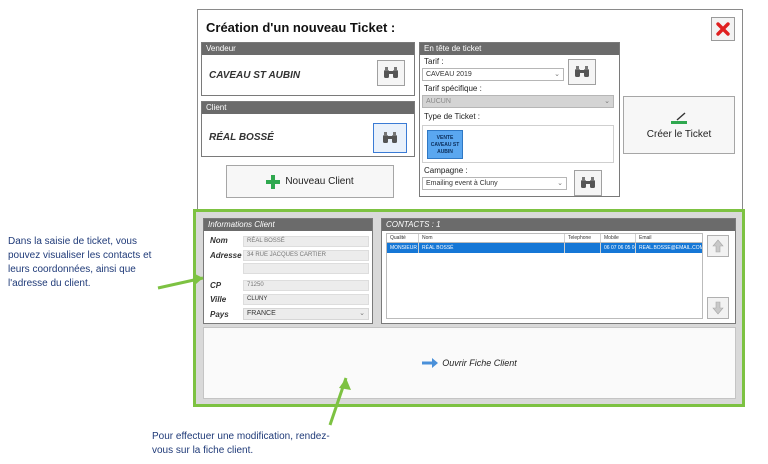 Image resolution: width=768 pixels, height=464 pixels. What do you see at coordinates (254, 349) in the screenshot?
I see `annotation-arrows` at bounding box center [254, 349].